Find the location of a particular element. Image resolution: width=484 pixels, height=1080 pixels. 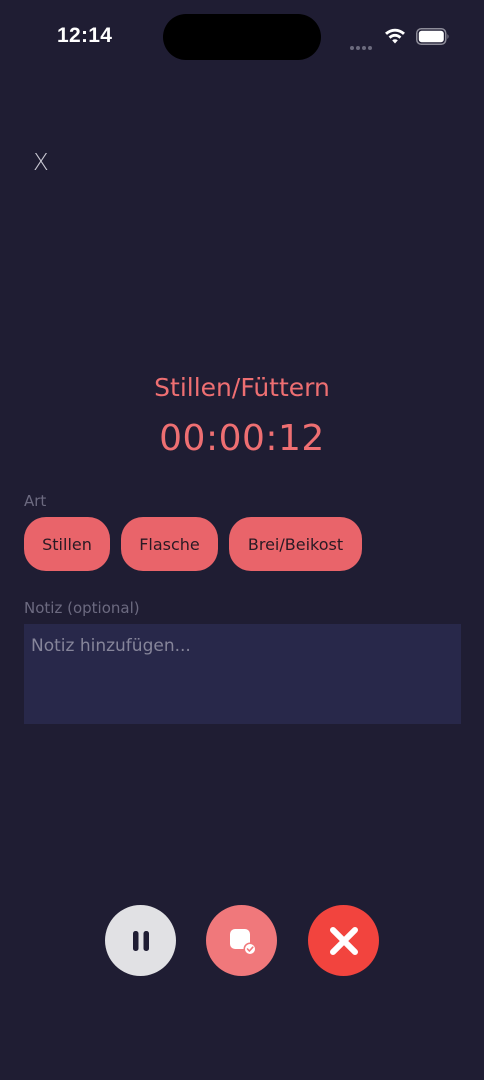

type-options: Stillen Flasche Brei/Beikost is located at coordinates (193, 544).